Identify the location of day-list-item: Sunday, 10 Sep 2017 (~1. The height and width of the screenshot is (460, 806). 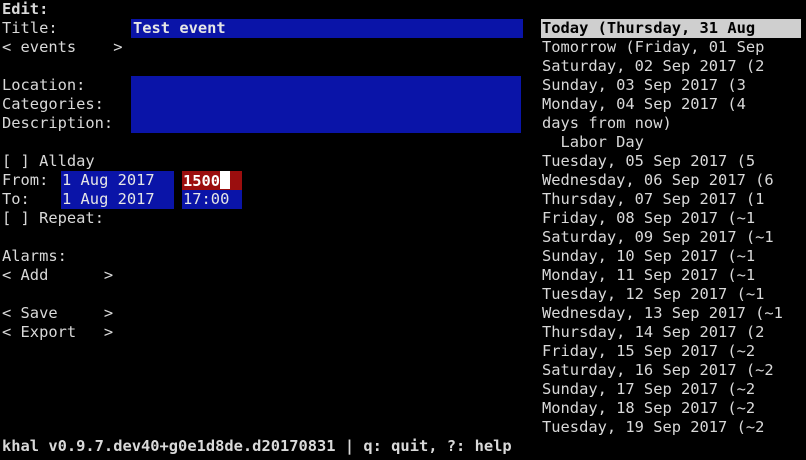
(648, 256).